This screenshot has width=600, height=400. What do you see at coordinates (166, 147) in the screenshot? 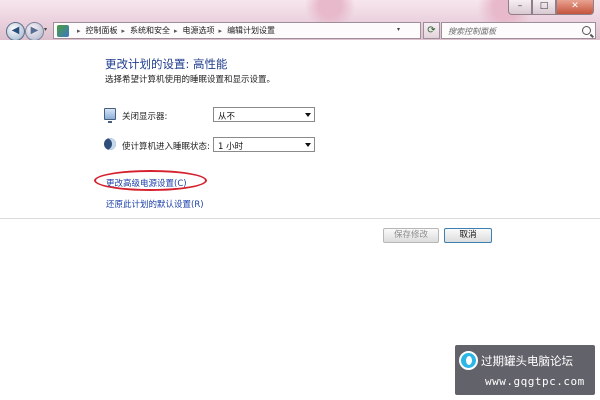
I see `sleep-label: 使计算机进入睡眠状态:` at bounding box center [166, 147].